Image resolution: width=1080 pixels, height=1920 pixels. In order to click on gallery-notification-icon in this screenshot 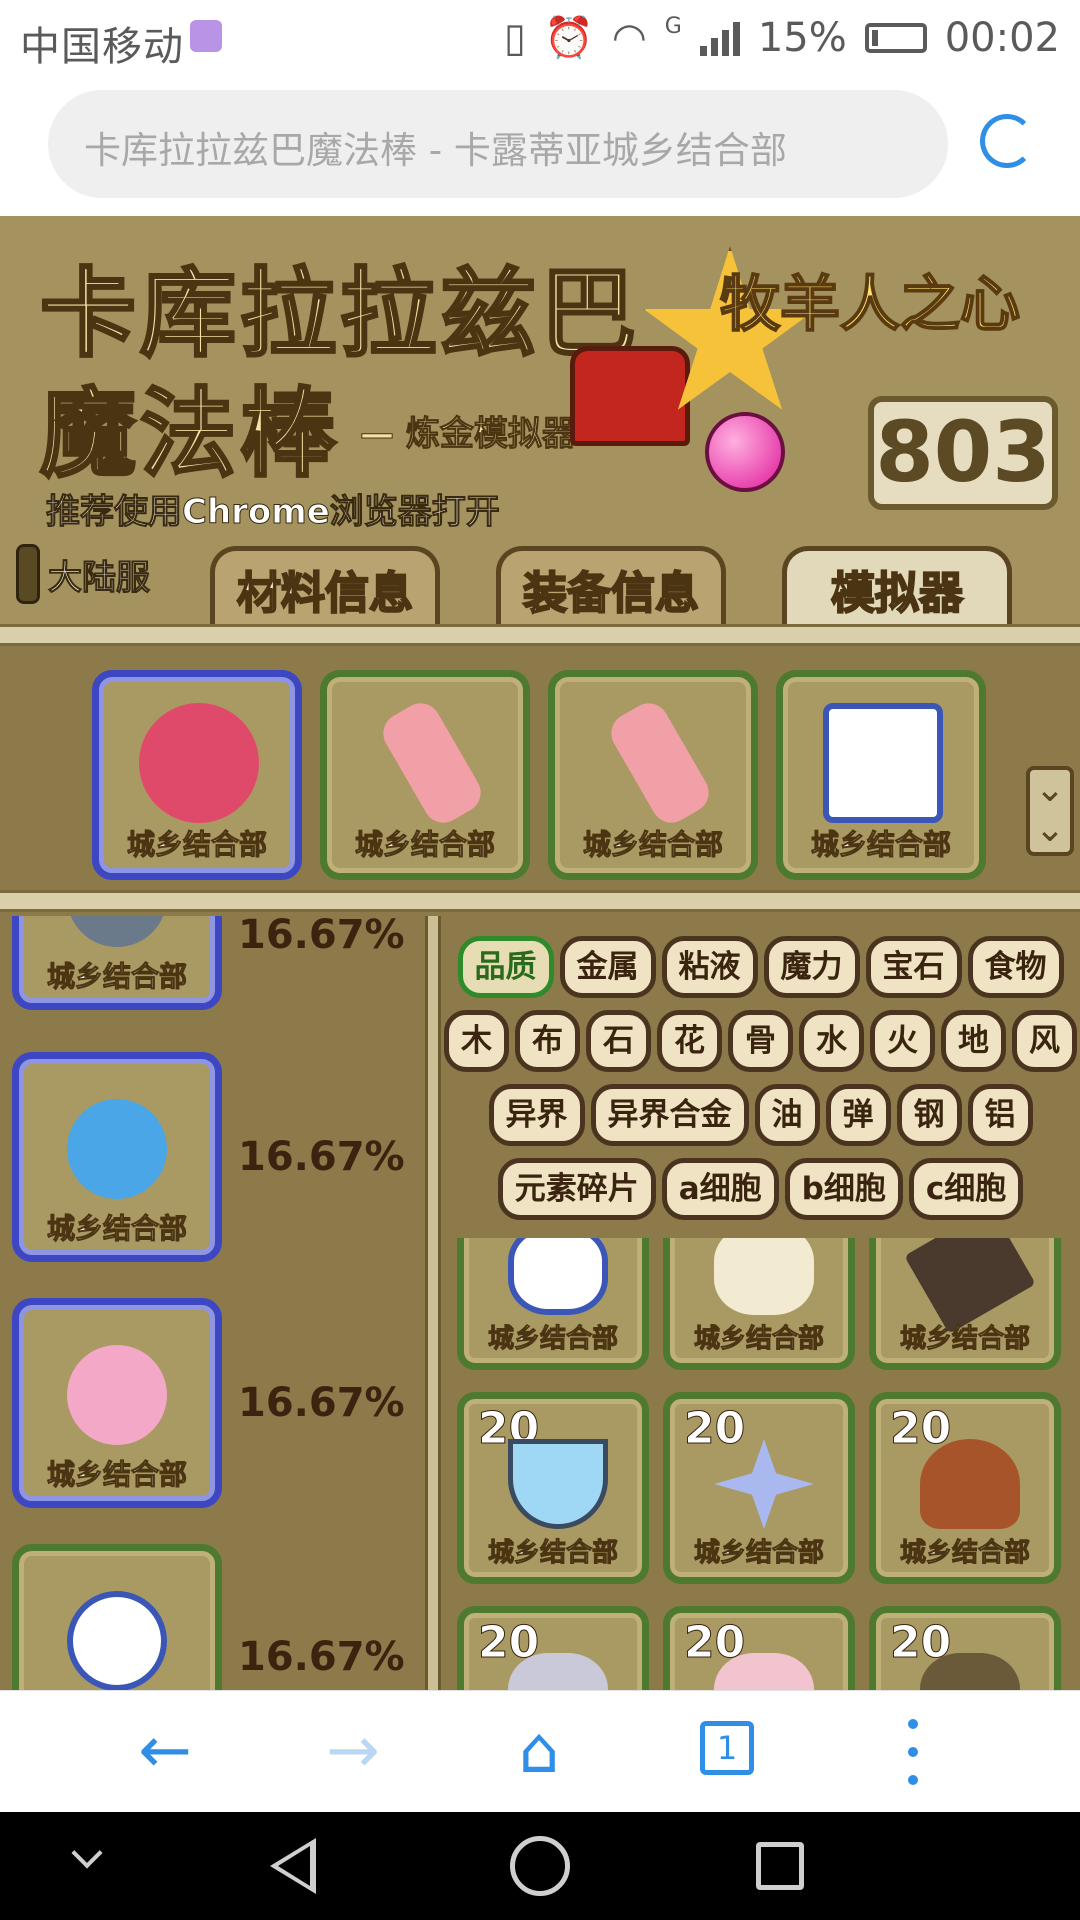, I will do `click(206, 36)`.